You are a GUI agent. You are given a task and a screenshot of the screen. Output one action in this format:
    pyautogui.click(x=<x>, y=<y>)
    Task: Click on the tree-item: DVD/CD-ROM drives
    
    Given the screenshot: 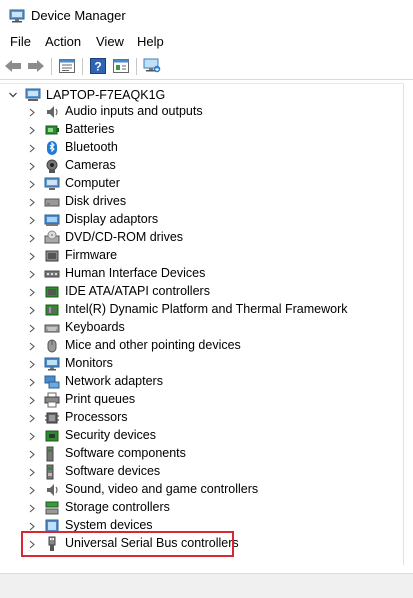 What is the action you would take?
    pyautogui.click(x=200, y=238)
    